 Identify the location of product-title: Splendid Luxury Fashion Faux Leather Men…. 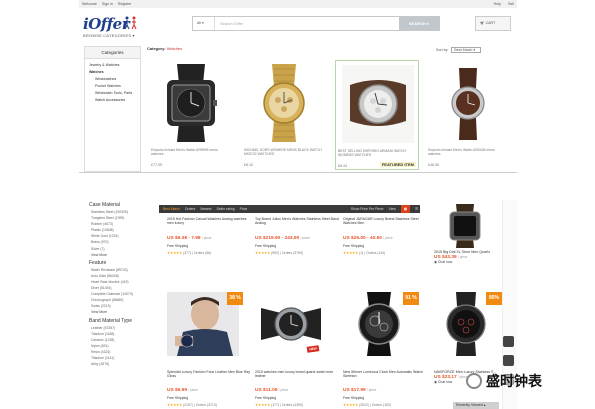
(209, 374).